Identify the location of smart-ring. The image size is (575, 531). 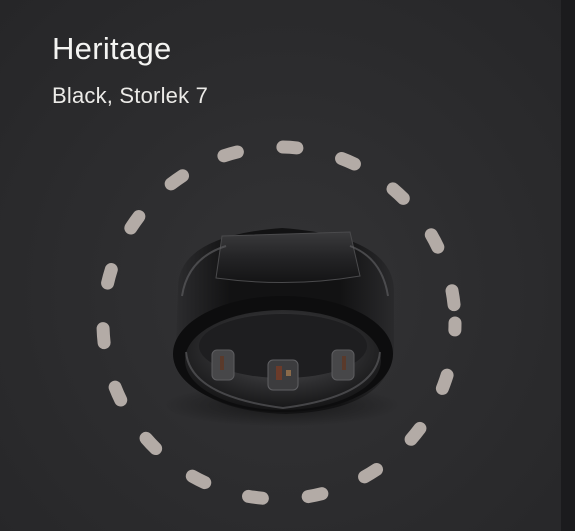
(283, 321).